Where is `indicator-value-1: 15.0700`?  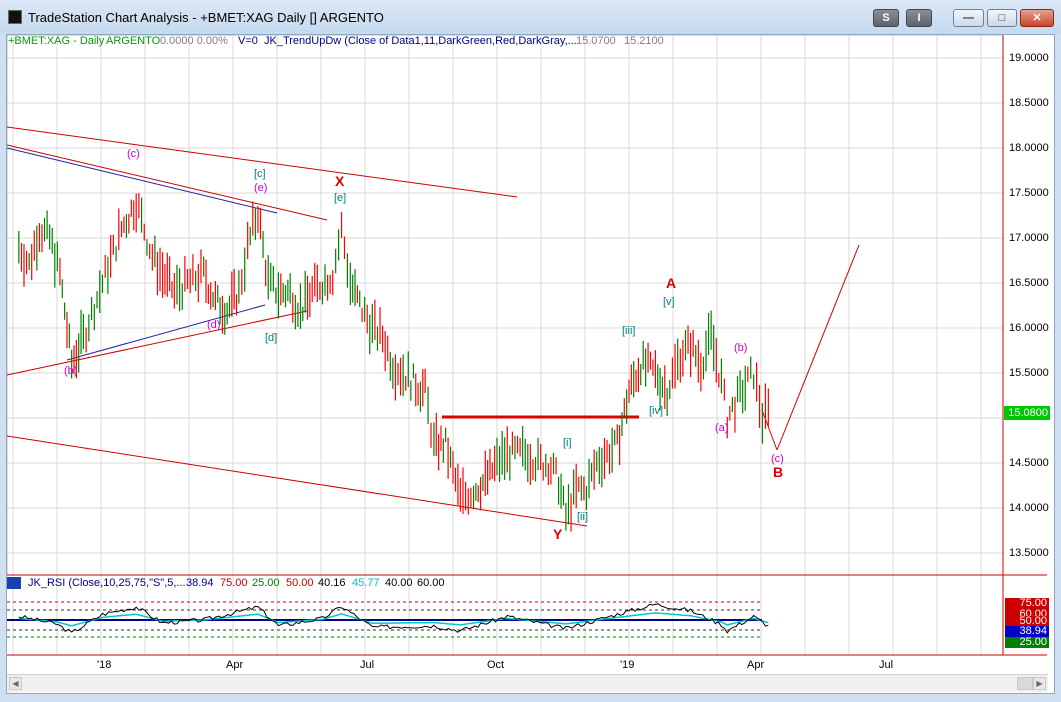
indicator-value-1: 15.0700 is located at coordinates (596, 41).